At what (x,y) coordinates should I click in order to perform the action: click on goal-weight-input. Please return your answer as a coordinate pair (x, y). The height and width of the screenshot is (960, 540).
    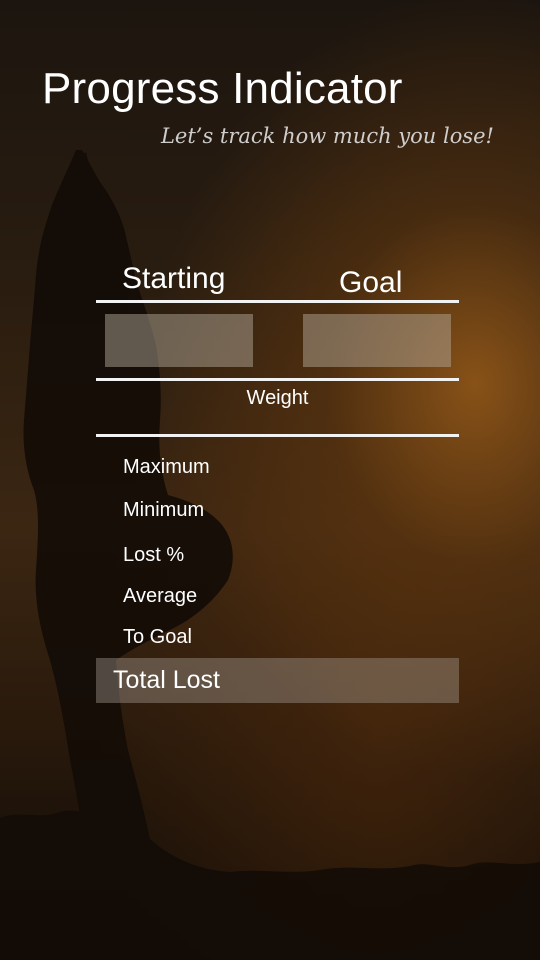
    Looking at the image, I should click on (377, 340).